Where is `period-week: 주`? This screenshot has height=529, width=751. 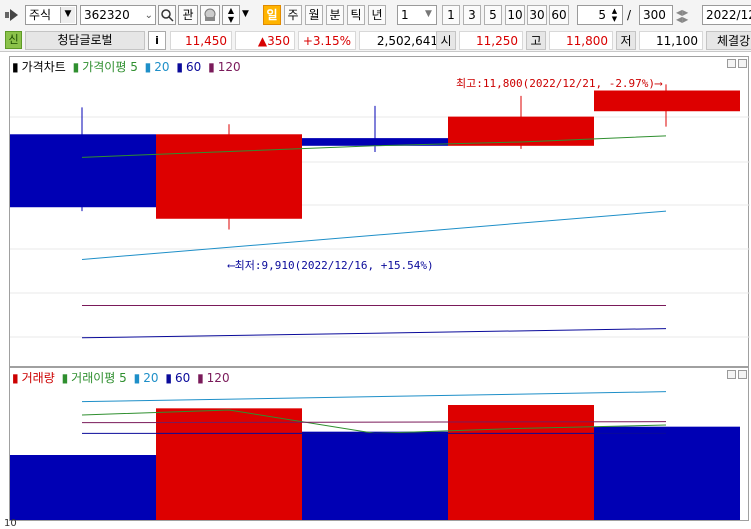 period-week: 주 is located at coordinates (293, 15).